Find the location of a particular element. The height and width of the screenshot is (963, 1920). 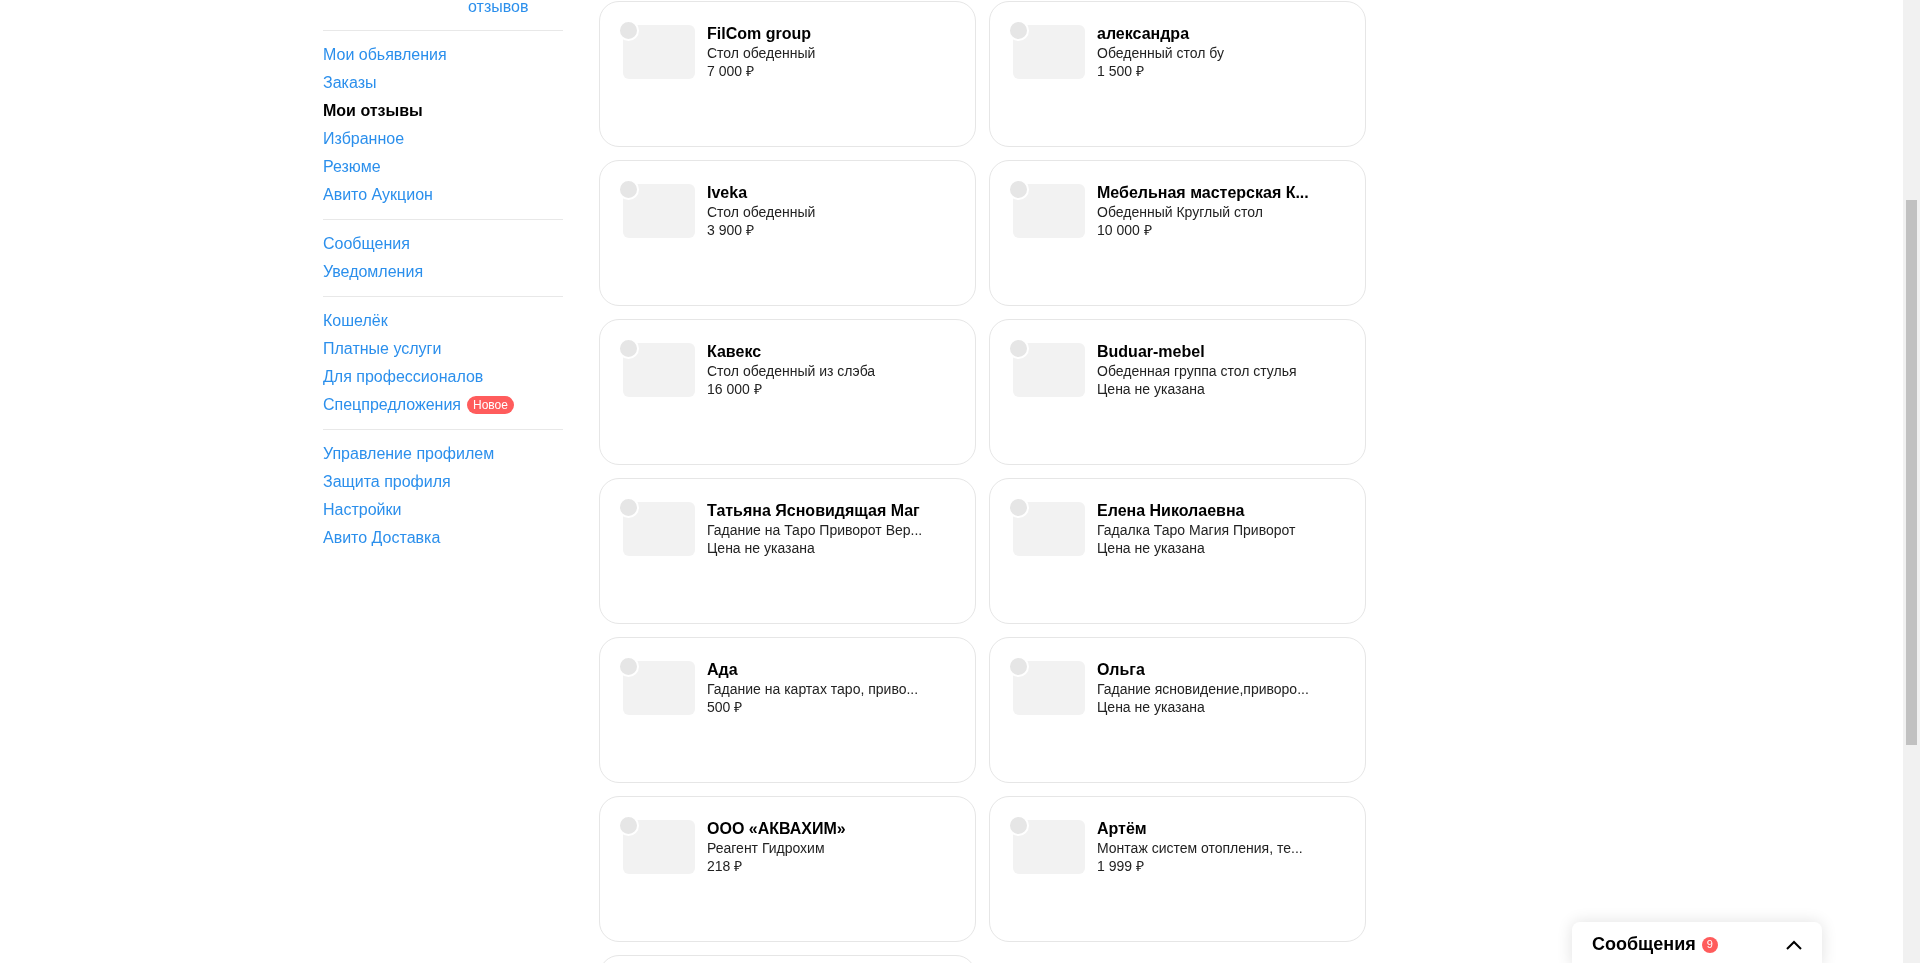

messages-widget: Сообщения 9 is located at coordinates (1697, 942).